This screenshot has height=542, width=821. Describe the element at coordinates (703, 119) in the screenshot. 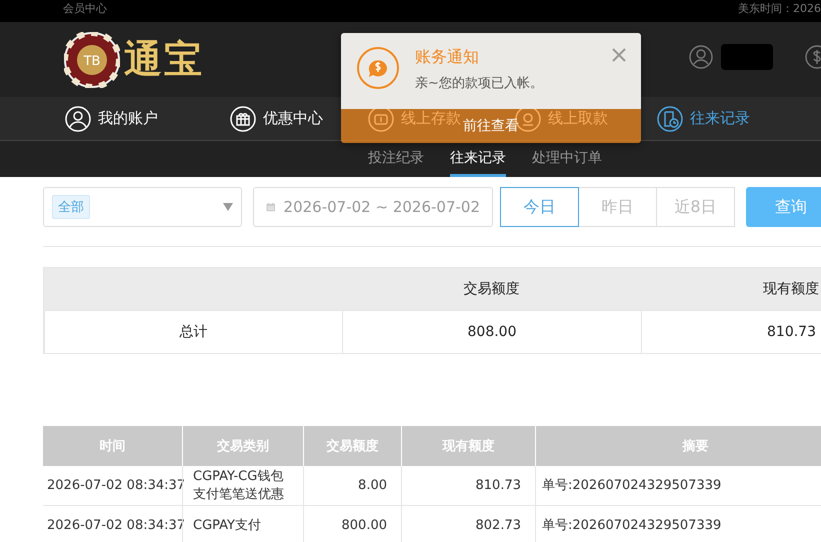

I see `nav-item: 往来记录` at that location.